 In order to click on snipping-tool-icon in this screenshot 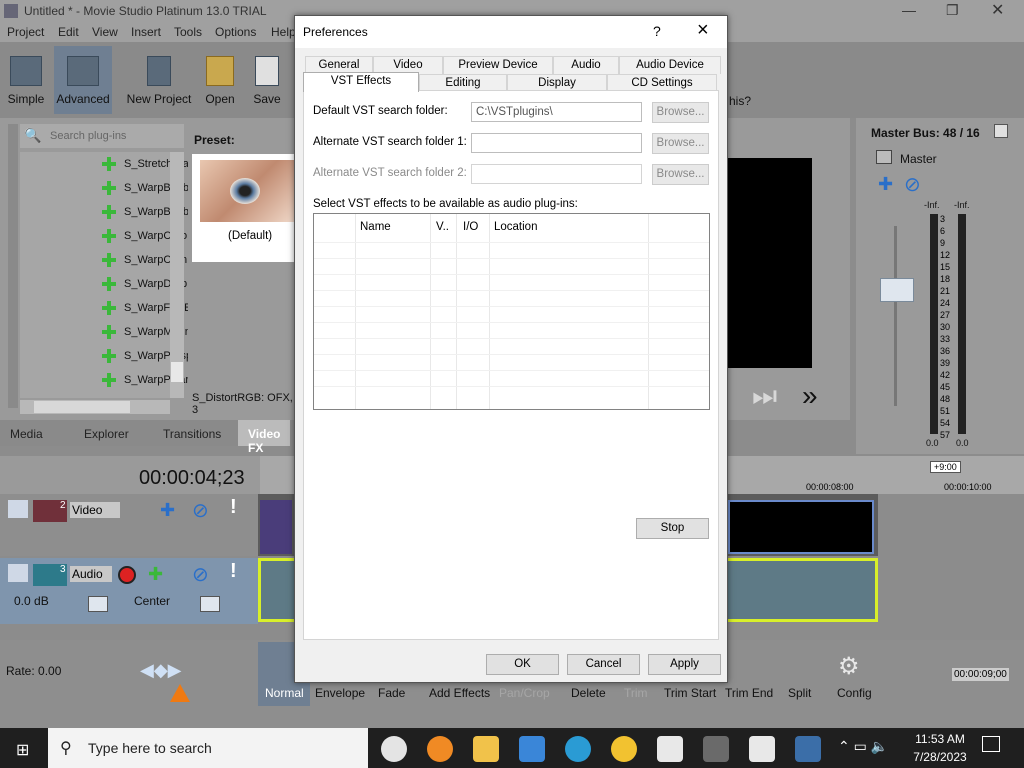, I will do `click(670, 749)`.